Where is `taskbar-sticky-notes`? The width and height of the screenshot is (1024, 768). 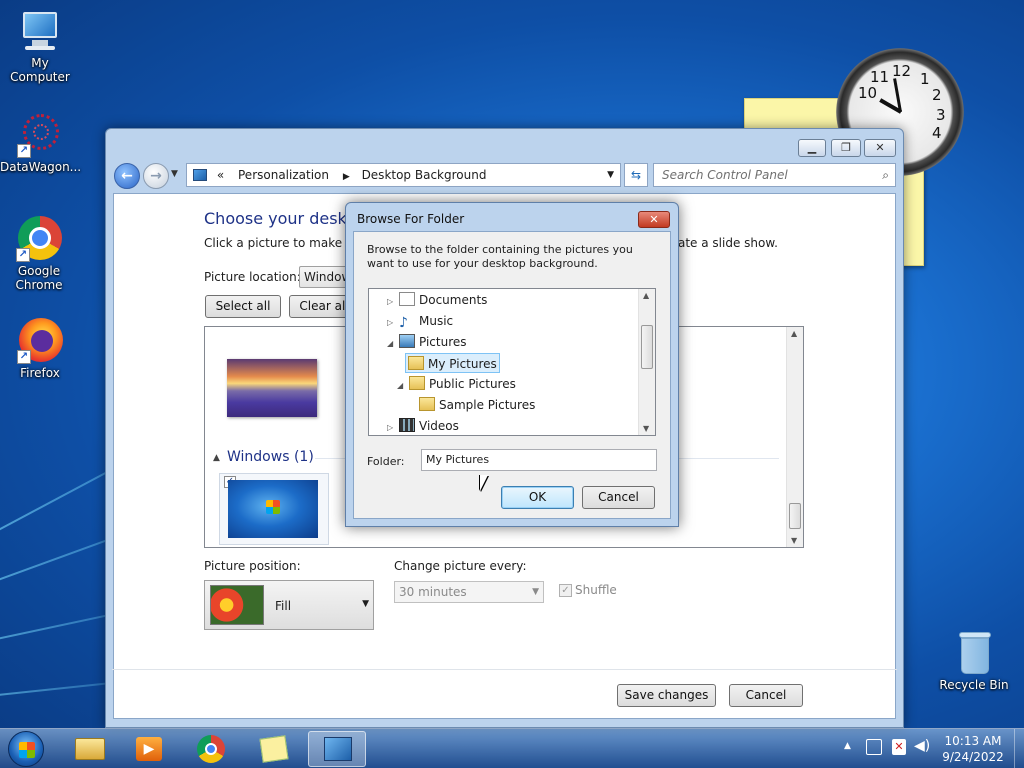
taskbar-sticky-notes is located at coordinates (274, 749).